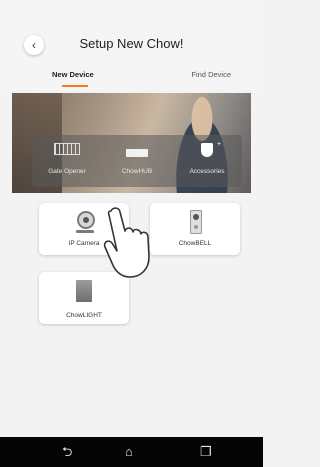 The width and height of the screenshot is (320, 467). Describe the element at coordinates (207, 161) in the screenshot. I see `hero-item-accessories: + Accessories` at that location.